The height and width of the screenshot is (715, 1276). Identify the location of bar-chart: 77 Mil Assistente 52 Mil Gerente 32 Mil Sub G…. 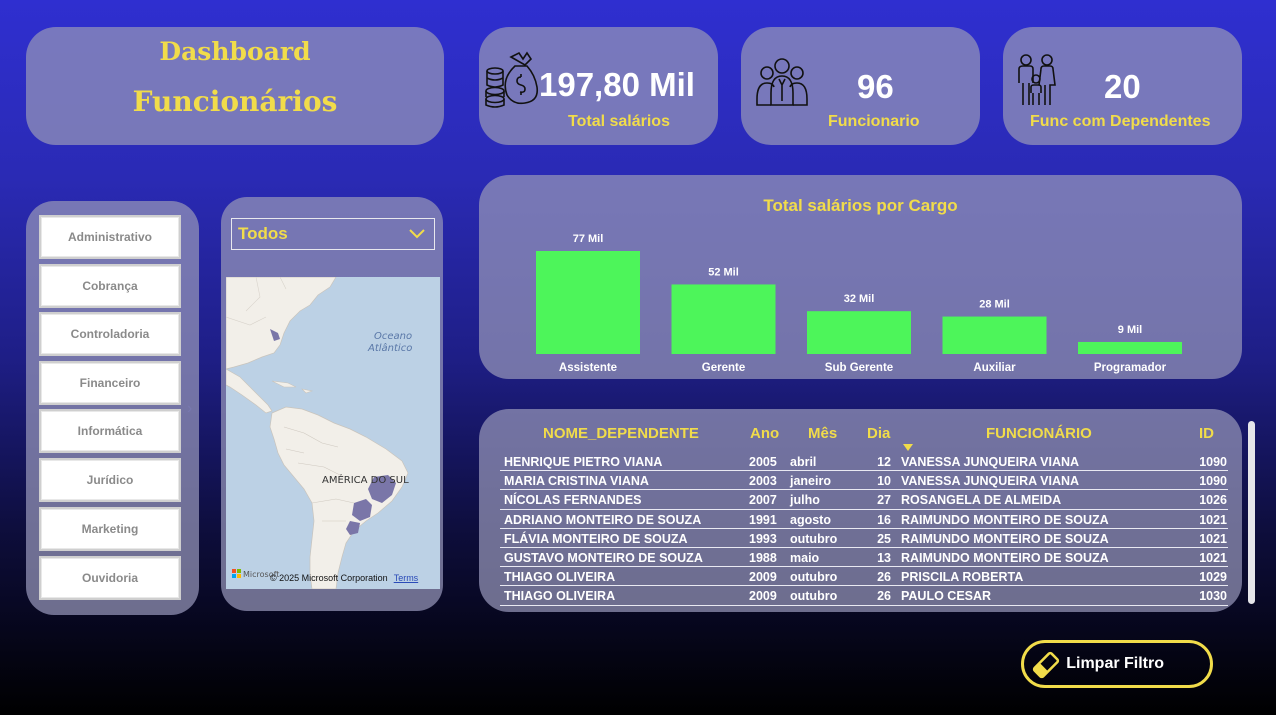
(859, 303).